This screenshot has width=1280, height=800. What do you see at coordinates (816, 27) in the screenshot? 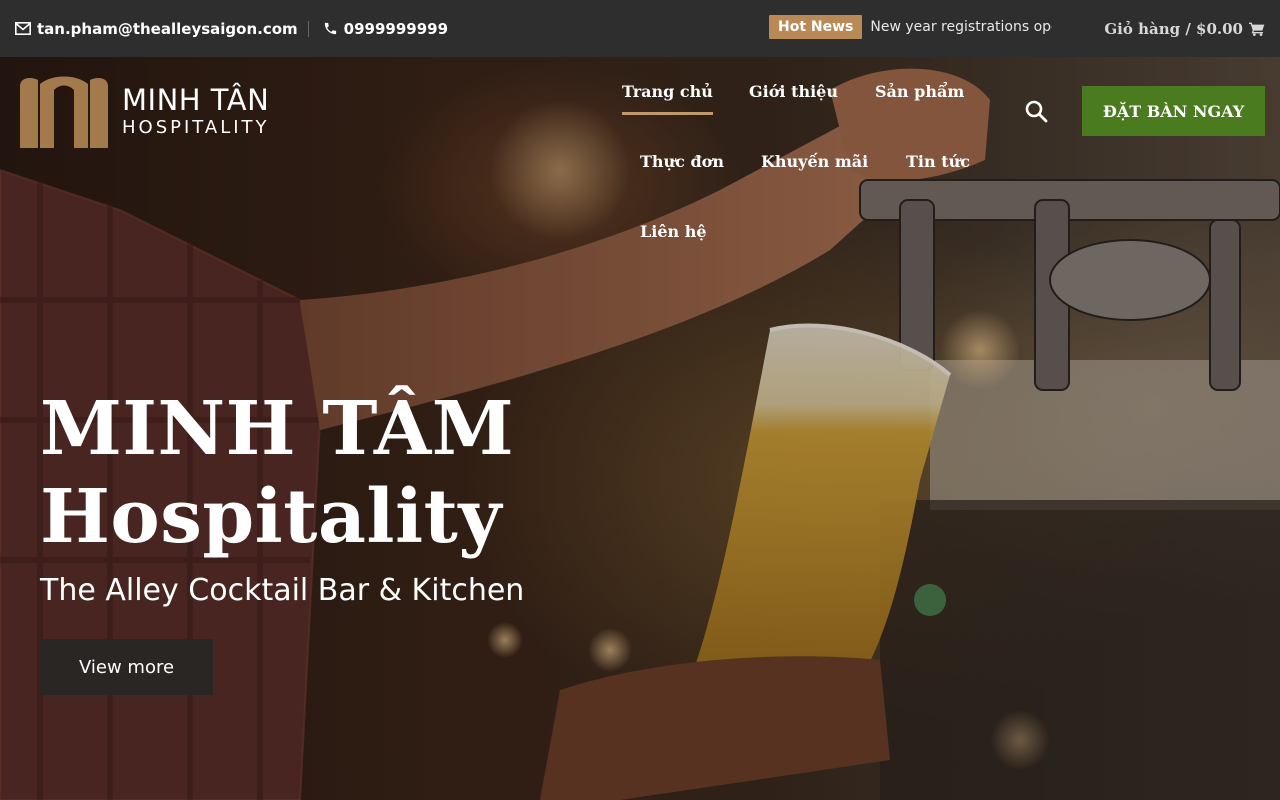
I see `hot-news-badge: Hot News` at bounding box center [816, 27].